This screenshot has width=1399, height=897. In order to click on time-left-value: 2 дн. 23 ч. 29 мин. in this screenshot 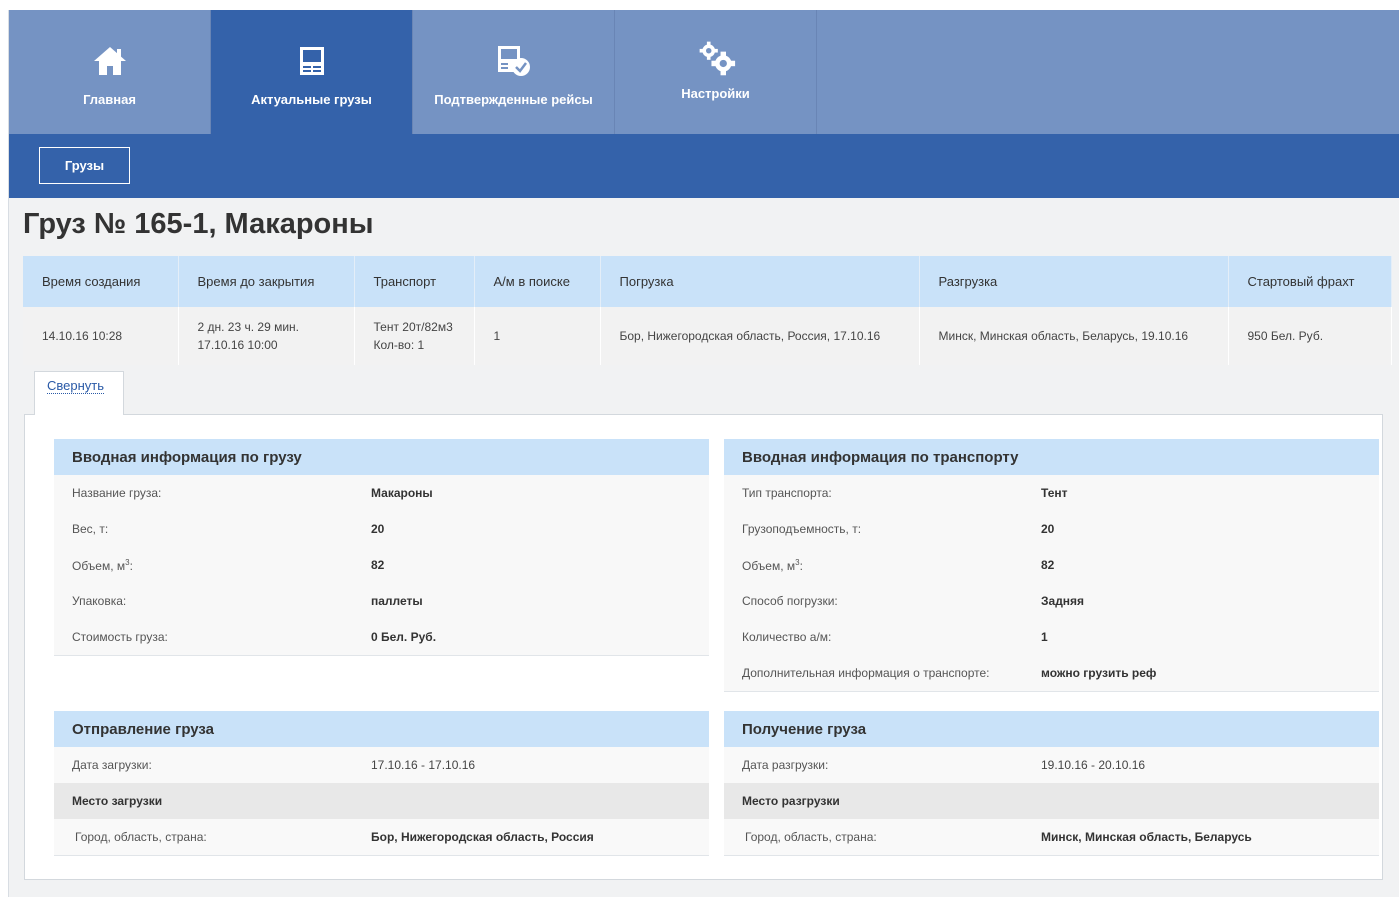, I will do `click(248, 327)`.